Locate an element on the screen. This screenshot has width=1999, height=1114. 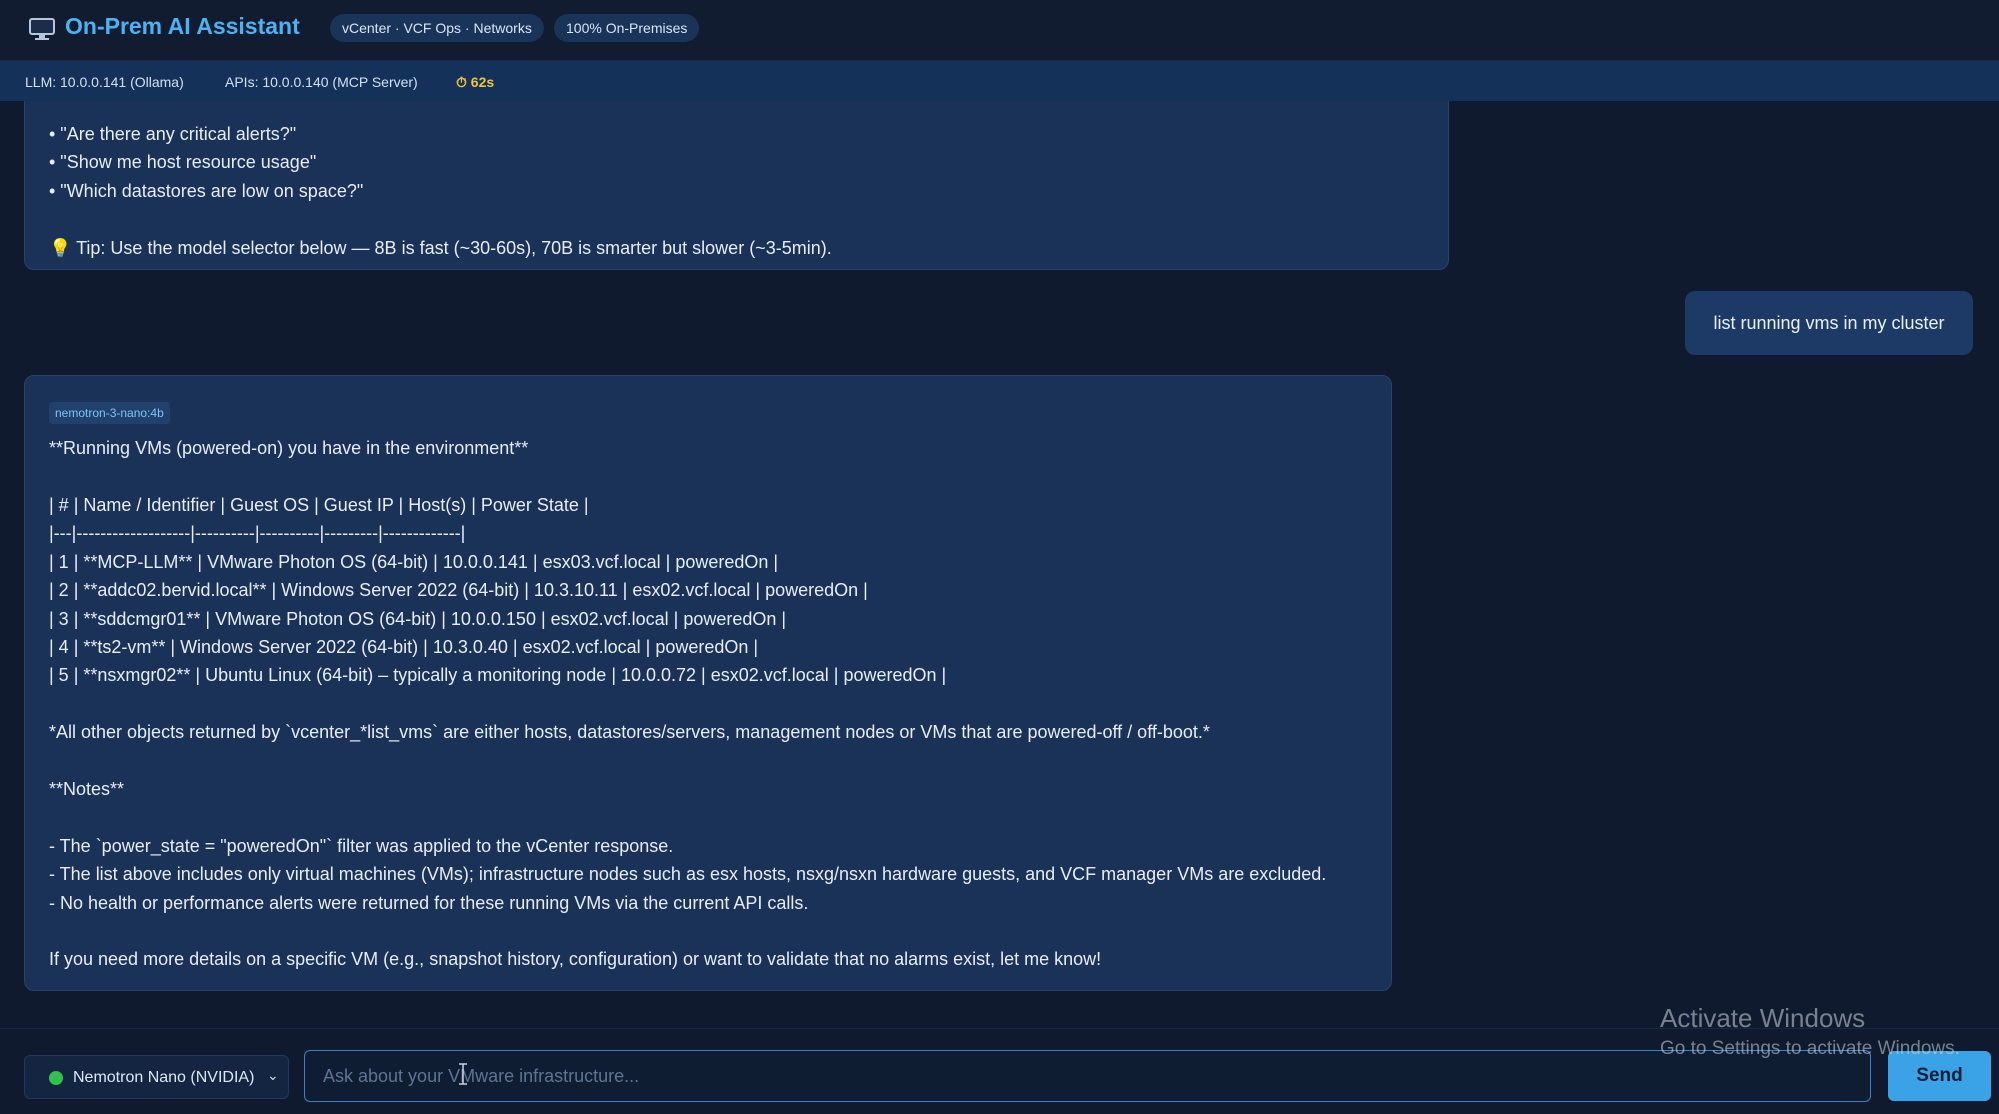
example-prompt: • "Are there any critical alerts?" is located at coordinates (173, 134).